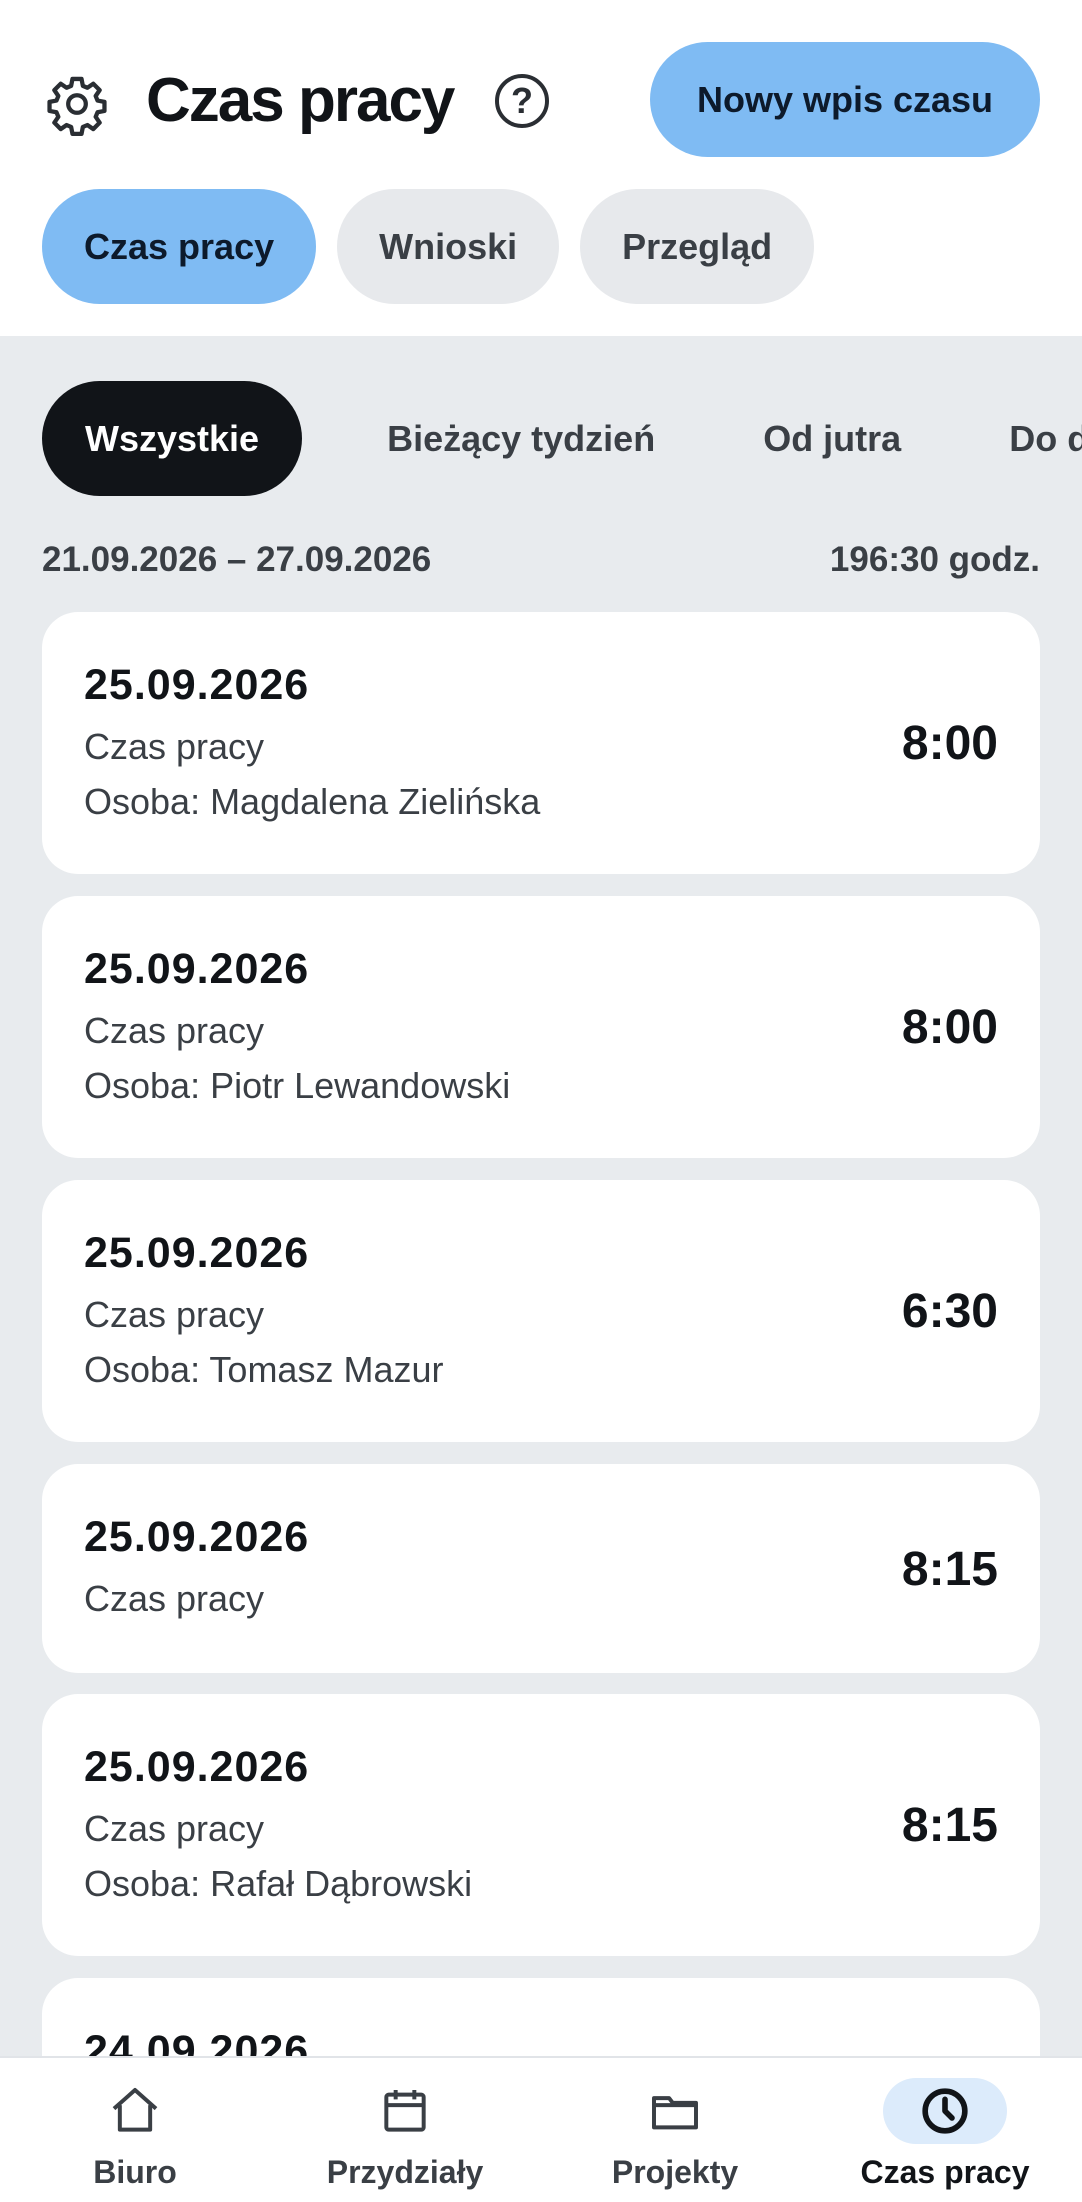 The image size is (1082, 2202). I want to click on calendar-icon, so click(405, 2111).